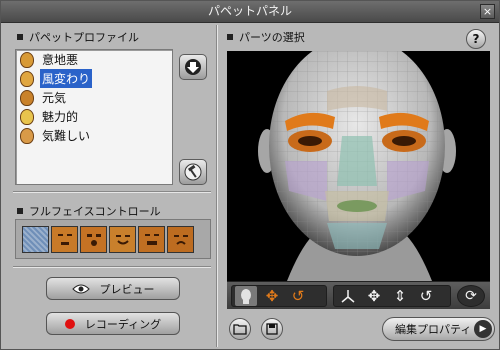 This screenshot has width=500, height=350. What do you see at coordinates (180, 239) in the screenshot?
I see `frown-face-icon` at bounding box center [180, 239].